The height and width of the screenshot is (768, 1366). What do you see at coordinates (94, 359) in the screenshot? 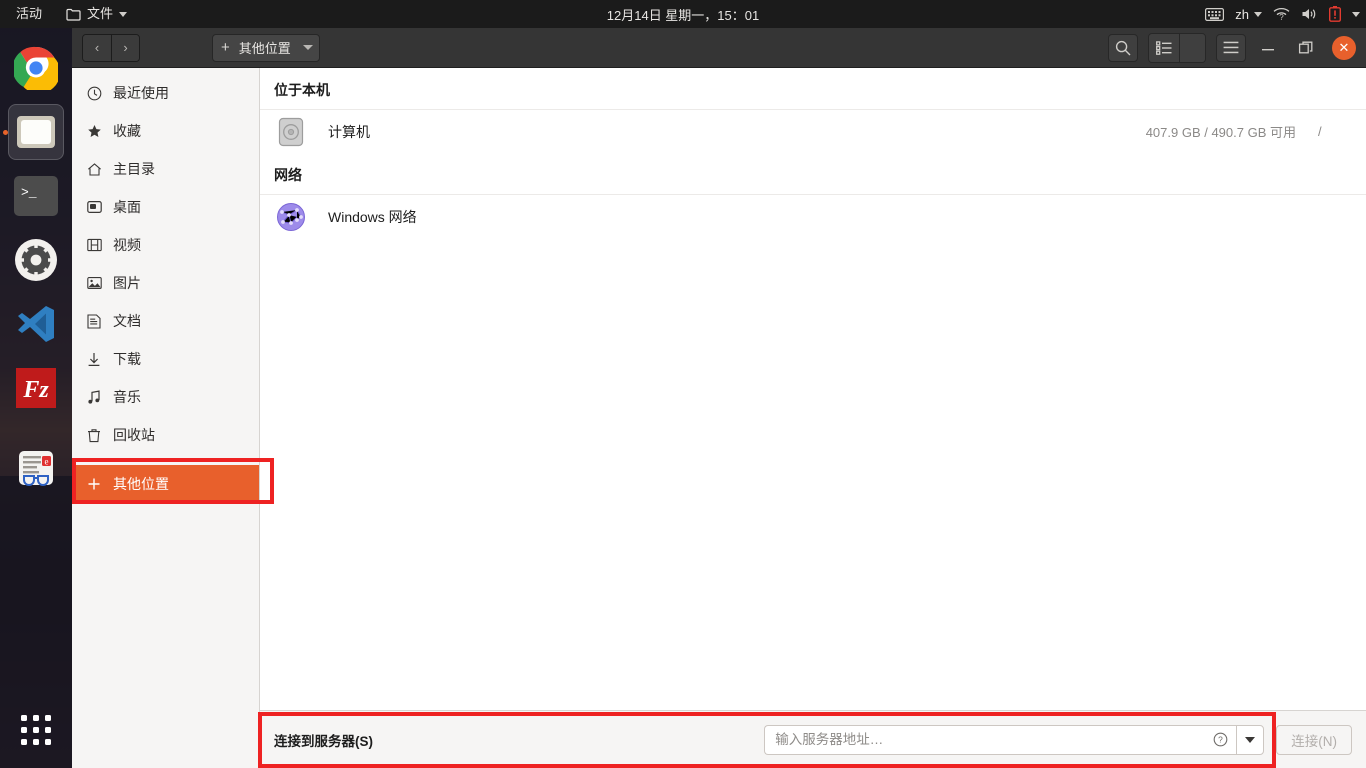
I see `download-icon` at bounding box center [94, 359].